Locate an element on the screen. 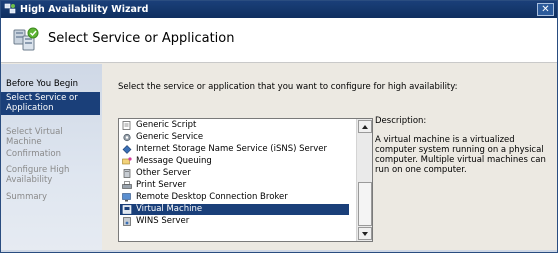 This screenshot has height=253, width=558. printer-icon is located at coordinates (127, 185).